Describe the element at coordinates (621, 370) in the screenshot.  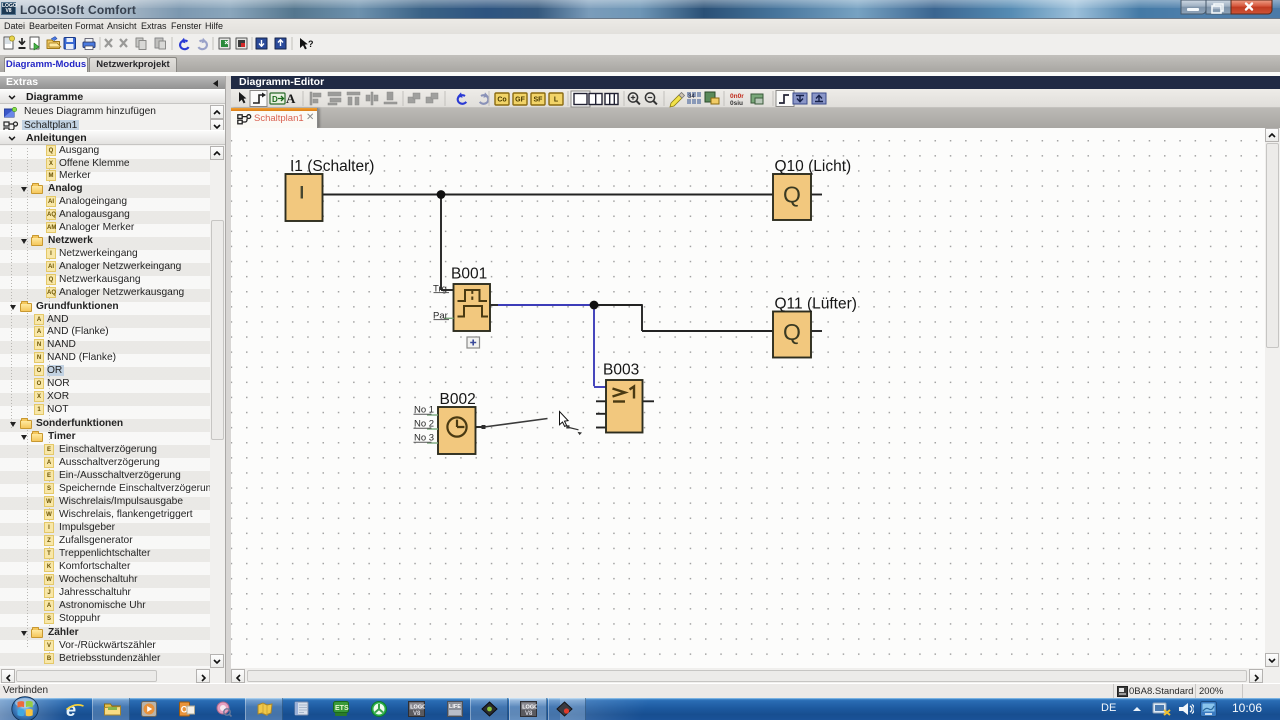
I see `svg-text: B003` at that location.